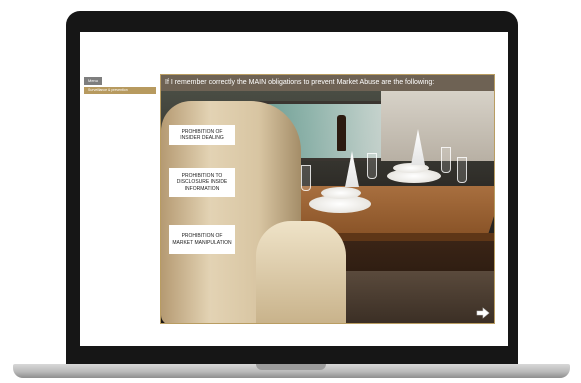 The image size is (581, 383). Describe the element at coordinates (119, 199) in the screenshot. I see `sidebar` at that location.